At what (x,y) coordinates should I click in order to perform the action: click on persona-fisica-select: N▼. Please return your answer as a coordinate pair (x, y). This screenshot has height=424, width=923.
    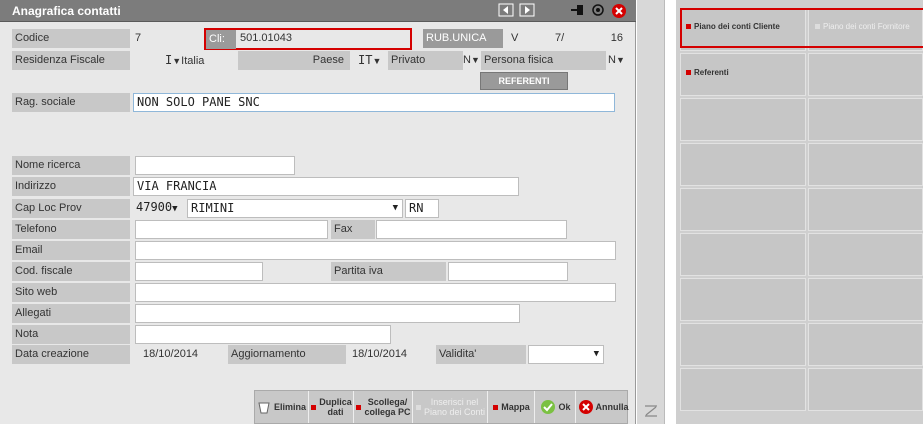
    Looking at the image, I should click on (618, 60).